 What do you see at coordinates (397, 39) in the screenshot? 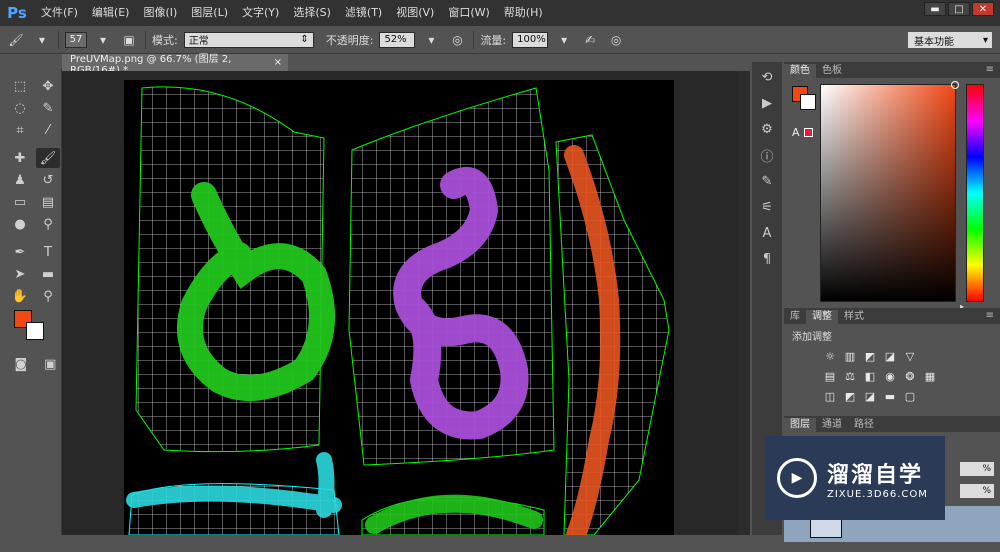
I see `opacity-input: 52%` at bounding box center [397, 39].